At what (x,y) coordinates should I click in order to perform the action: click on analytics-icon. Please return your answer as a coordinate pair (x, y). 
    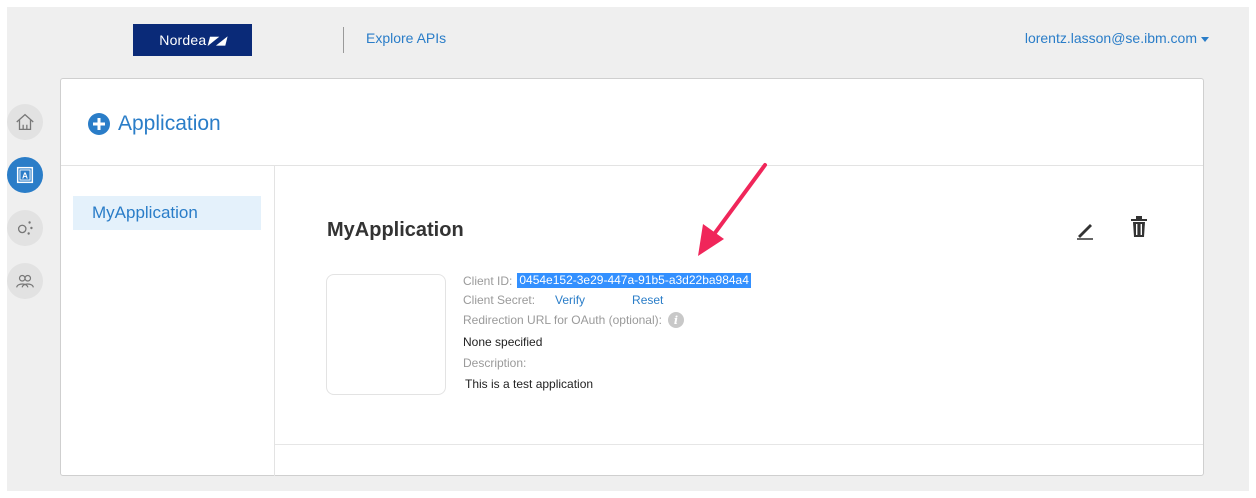
    Looking at the image, I should click on (25, 228).